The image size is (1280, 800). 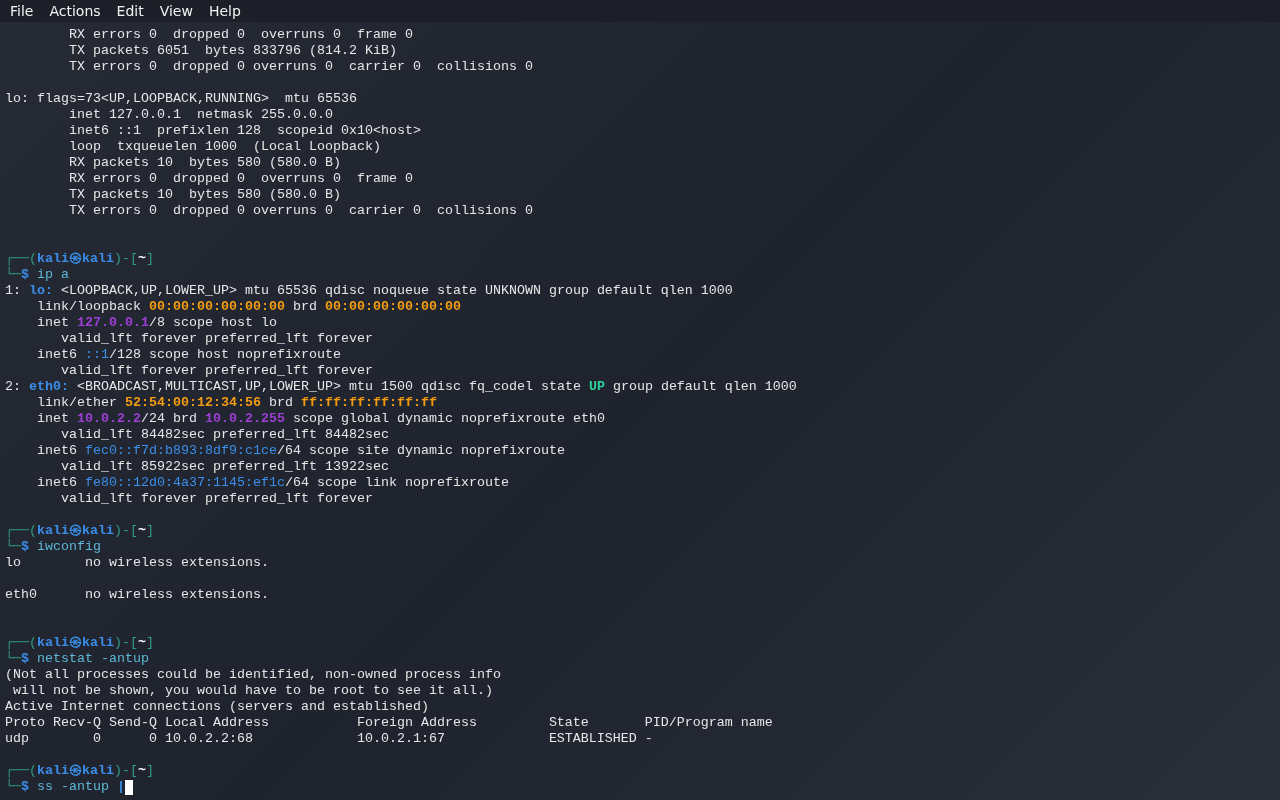 What do you see at coordinates (224, 467) in the screenshot?
I see `terminal-line: valid_lft 85922sec preferred_lft 13922sec` at bounding box center [224, 467].